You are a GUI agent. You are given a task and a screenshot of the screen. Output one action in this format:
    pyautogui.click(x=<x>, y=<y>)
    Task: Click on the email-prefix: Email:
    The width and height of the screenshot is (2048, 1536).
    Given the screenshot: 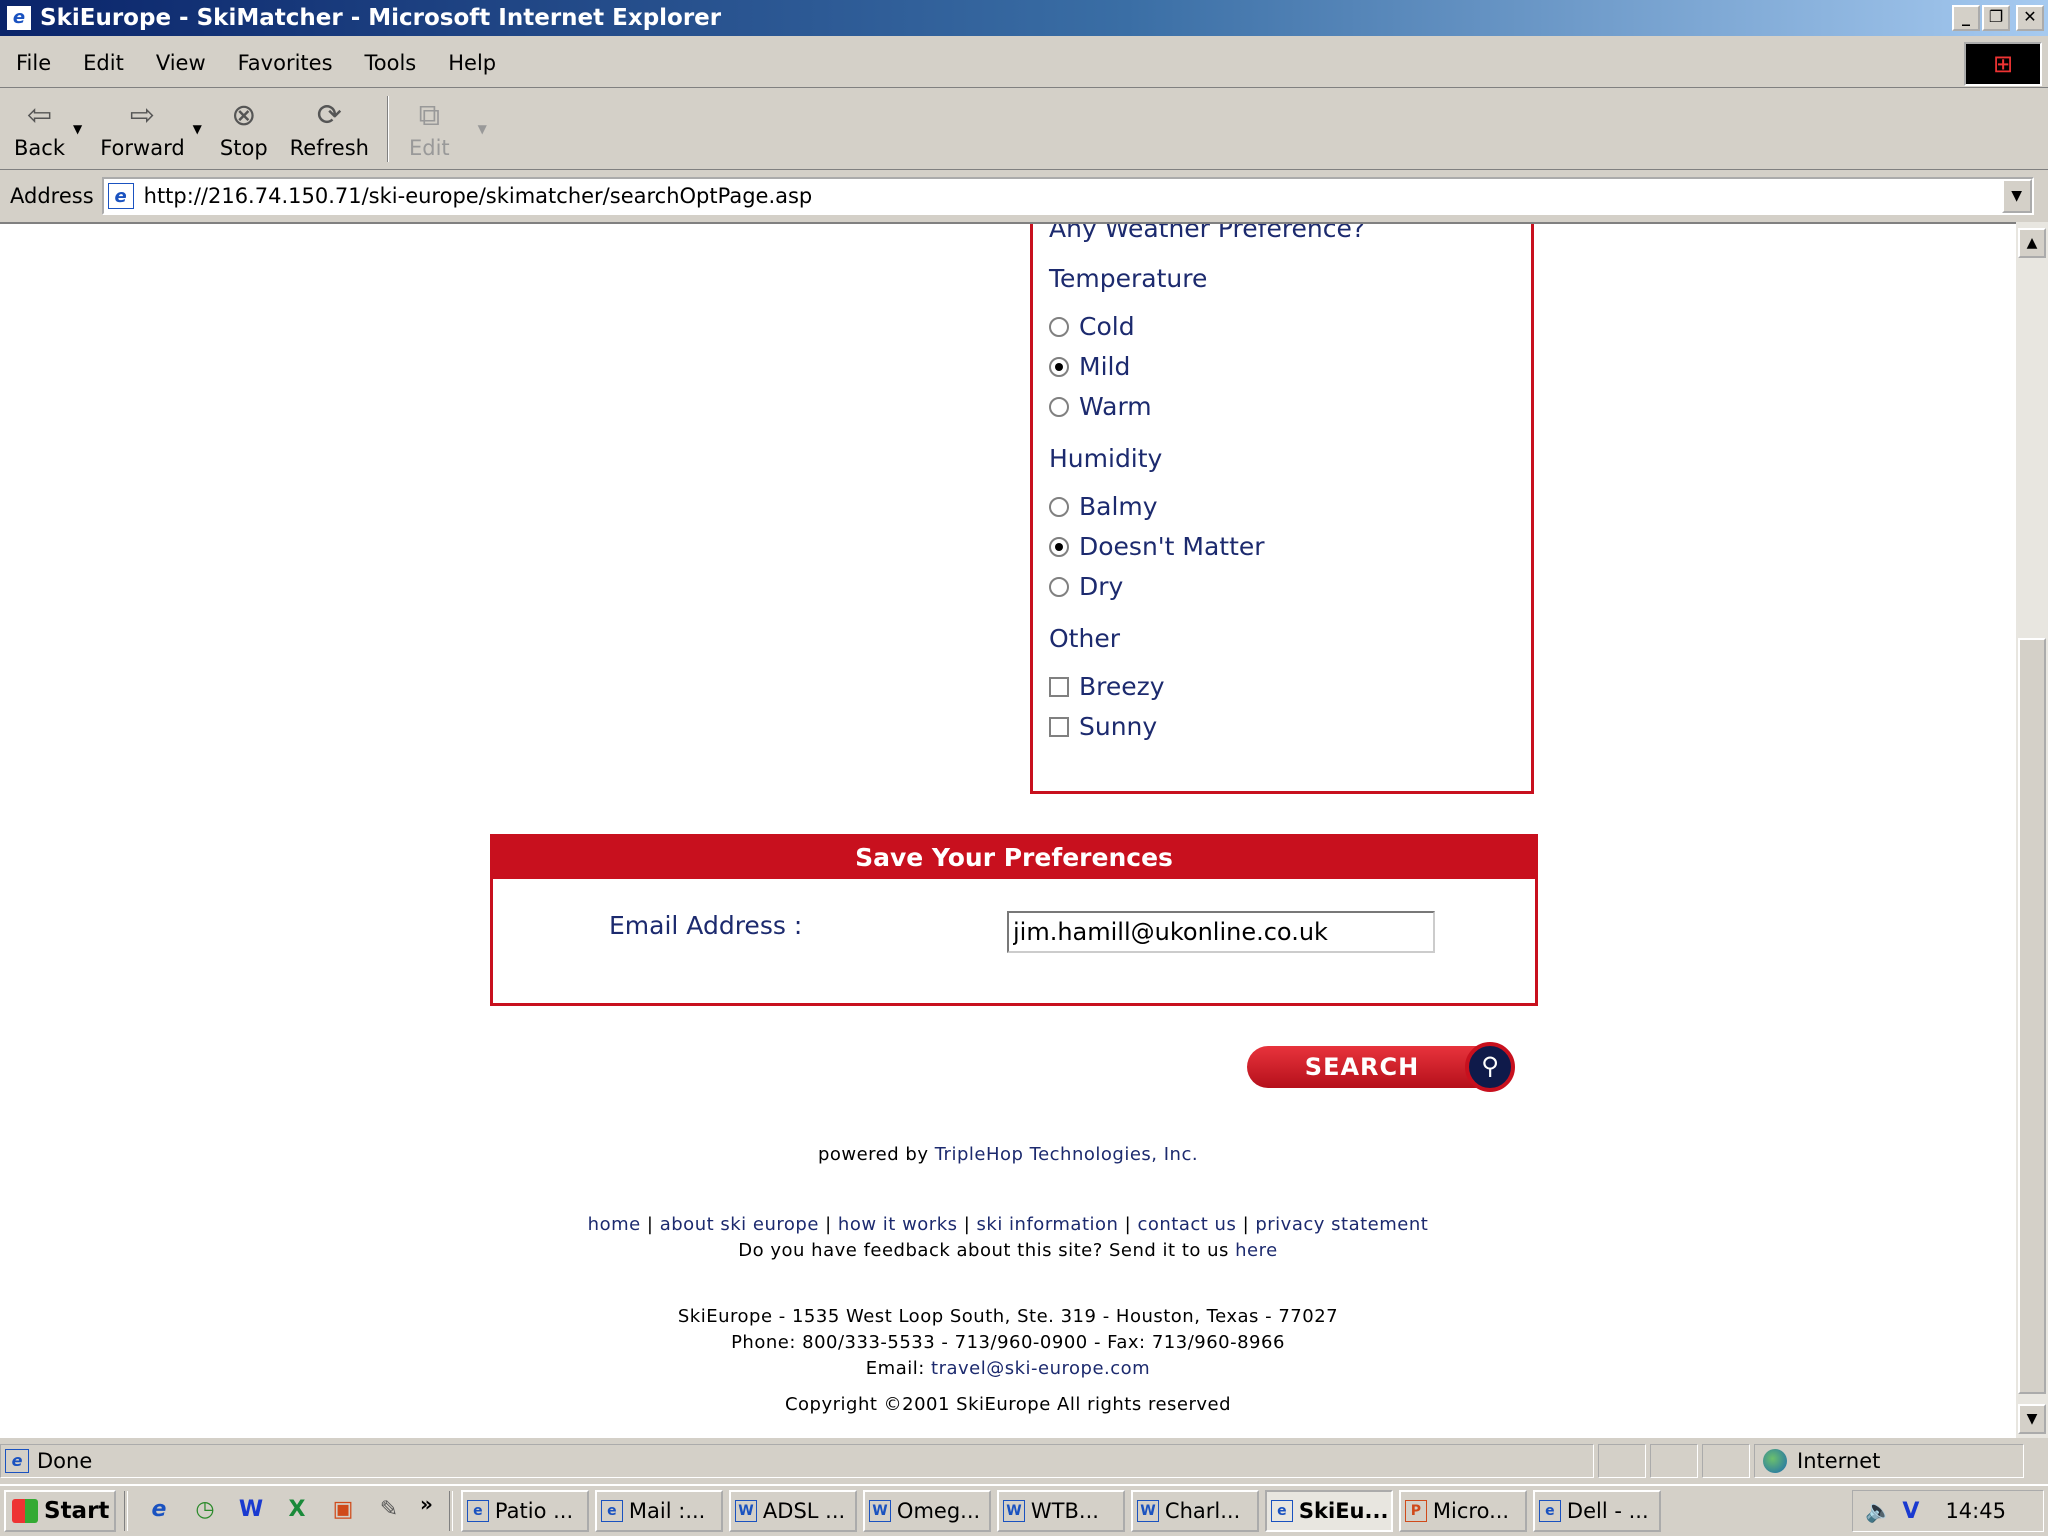 What is the action you would take?
    pyautogui.click(x=898, y=1368)
    